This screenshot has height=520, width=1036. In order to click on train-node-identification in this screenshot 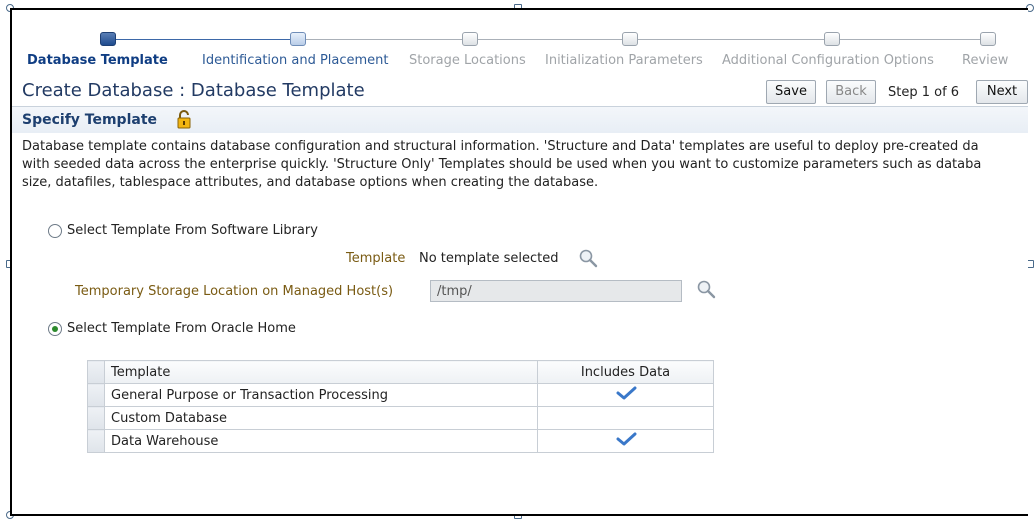, I will do `click(298, 39)`.